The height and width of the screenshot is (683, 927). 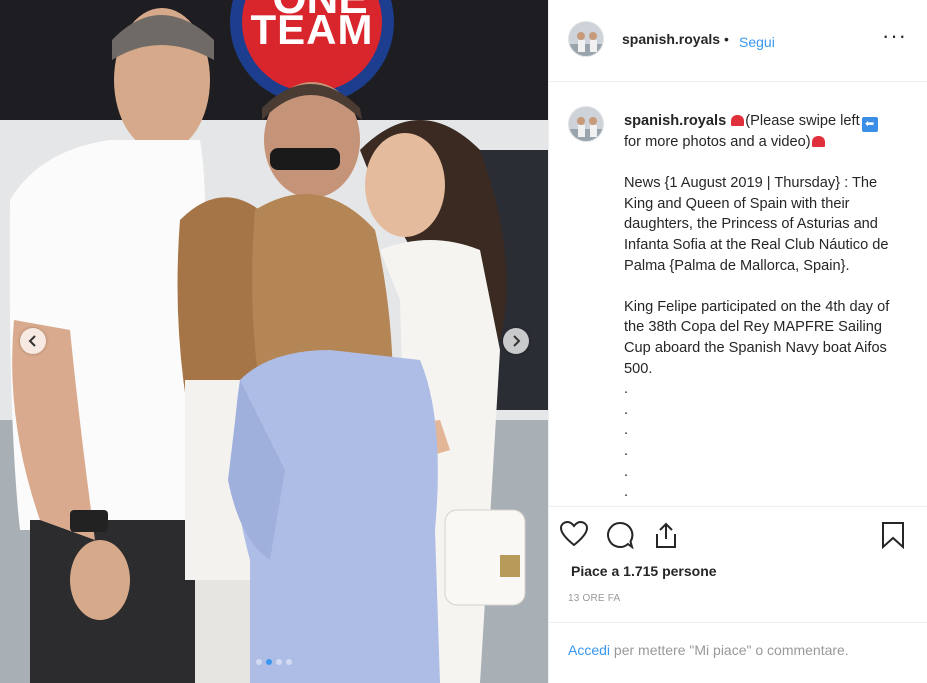 What do you see at coordinates (312, 29) in the screenshot?
I see `banner-team-text: TEAM` at bounding box center [312, 29].